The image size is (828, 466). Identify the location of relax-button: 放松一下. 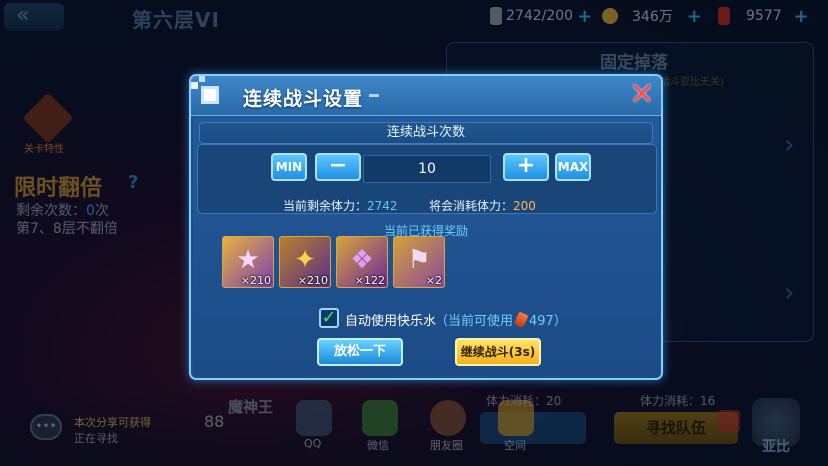
(360, 352).